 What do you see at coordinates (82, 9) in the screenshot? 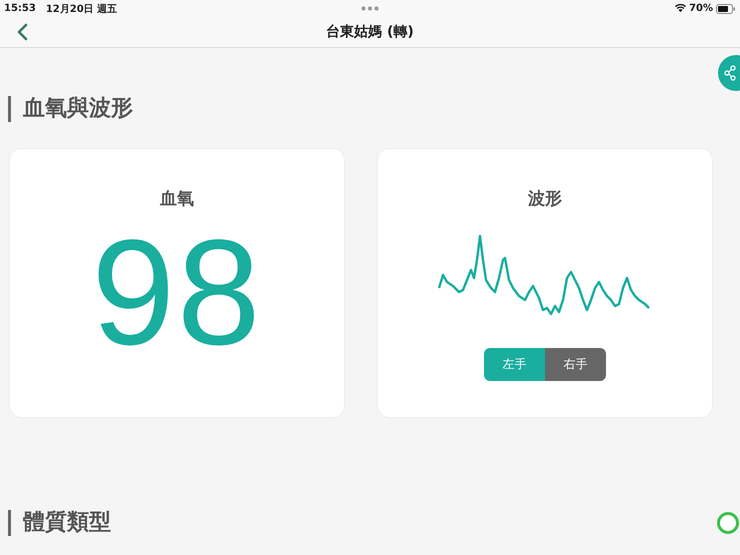
I see `status-date: 12月20日 週五` at bounding box center [82, 9].